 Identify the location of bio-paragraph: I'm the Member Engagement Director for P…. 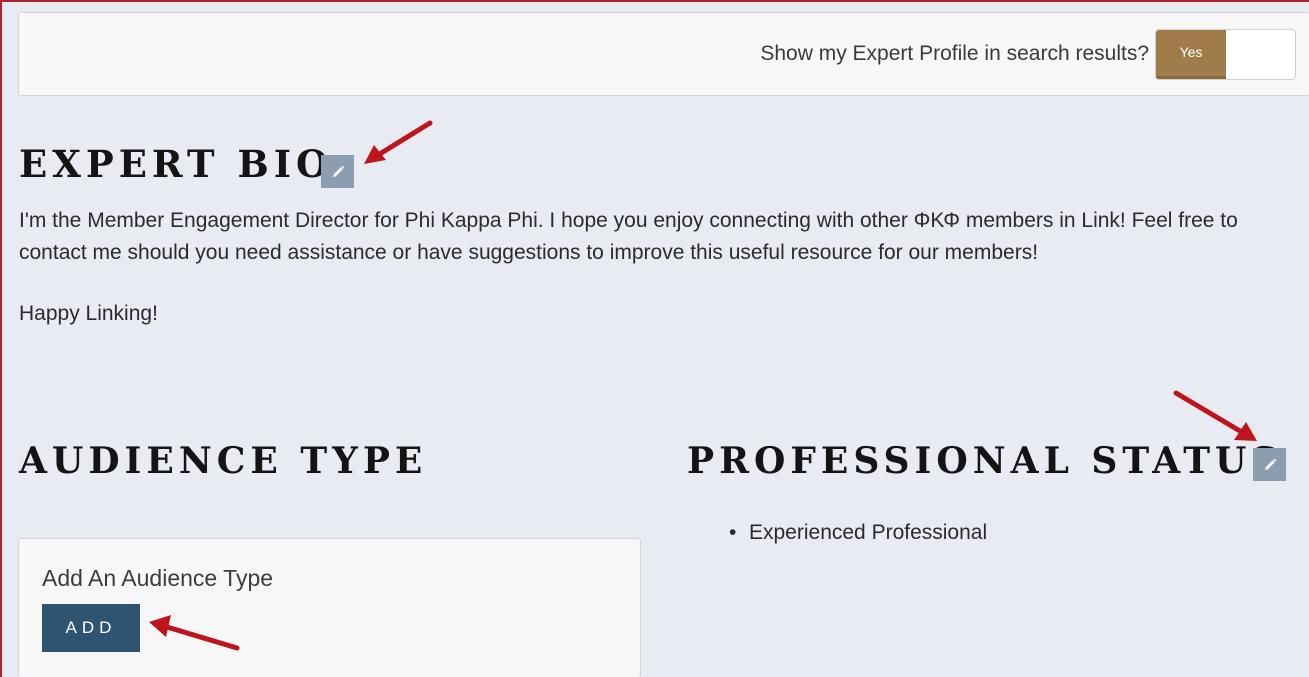
(628, 236).